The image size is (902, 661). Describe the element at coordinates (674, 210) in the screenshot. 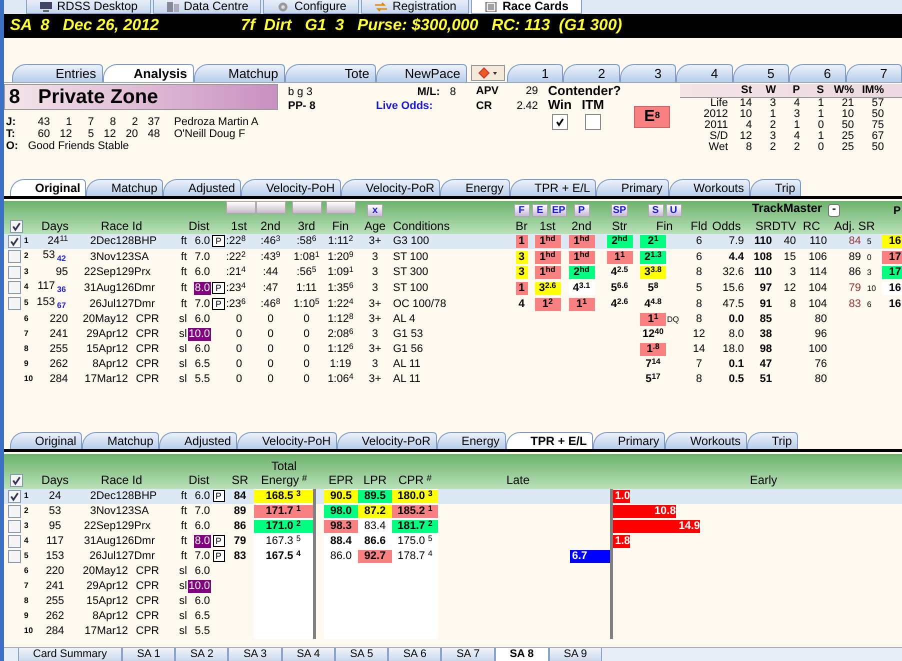

I see `style-filter-button: U` at that location.